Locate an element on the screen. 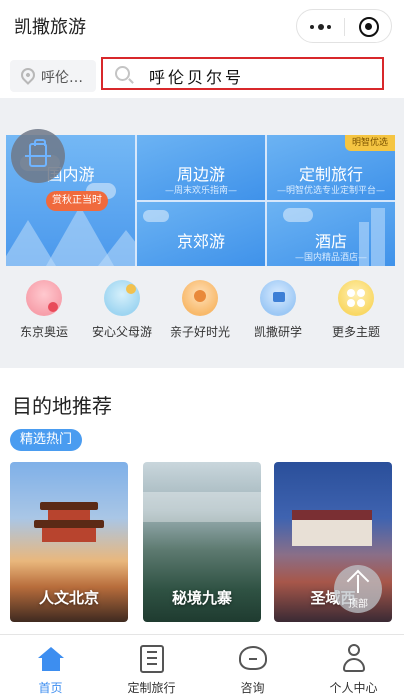 This screenshot has height=700, width=404. title-bar: 凯撒旅游 is located at coordinates (202, 26).